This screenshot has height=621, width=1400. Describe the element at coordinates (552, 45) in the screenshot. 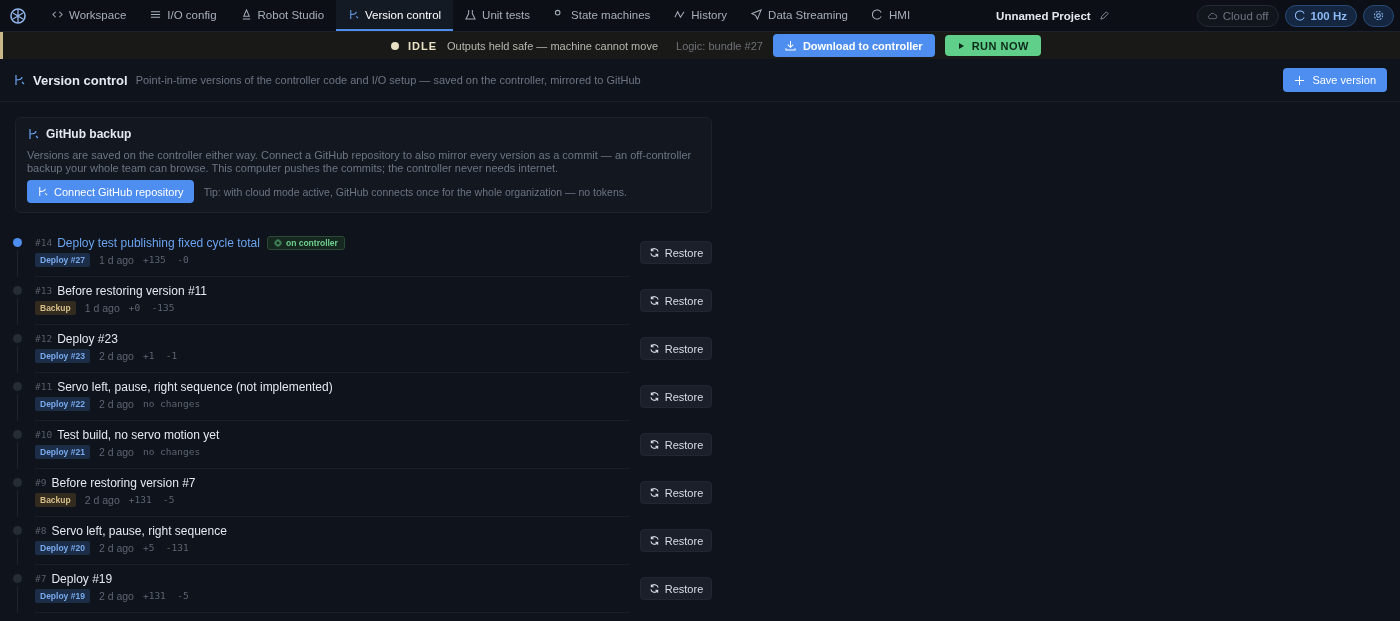

I see `status-message: Outputs held safe — machine cannot move` at that location.